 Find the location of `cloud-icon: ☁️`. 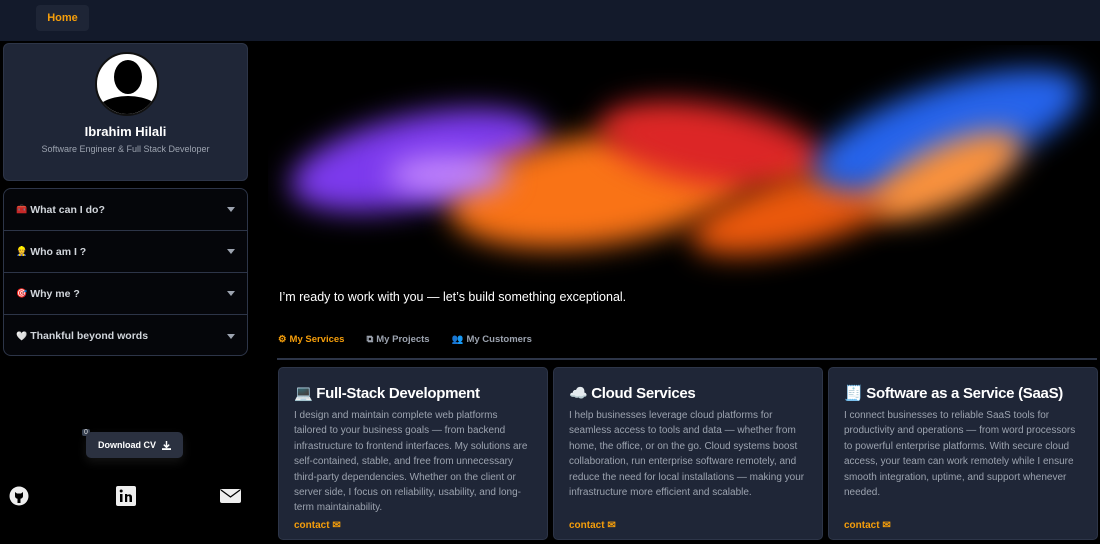

cloud-icon: ☁️ is located at coordinates (578, 393).